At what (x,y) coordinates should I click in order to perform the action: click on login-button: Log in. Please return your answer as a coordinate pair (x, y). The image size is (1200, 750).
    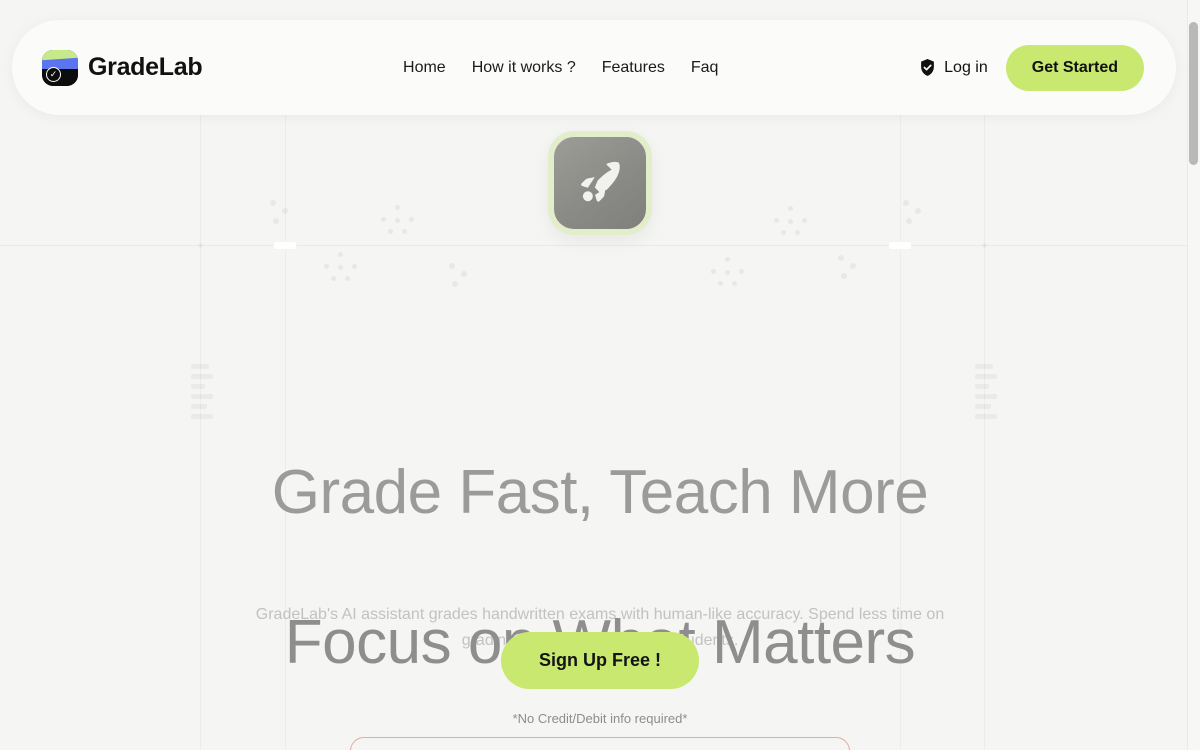
    Looking at the image, I should click on (953, 67).